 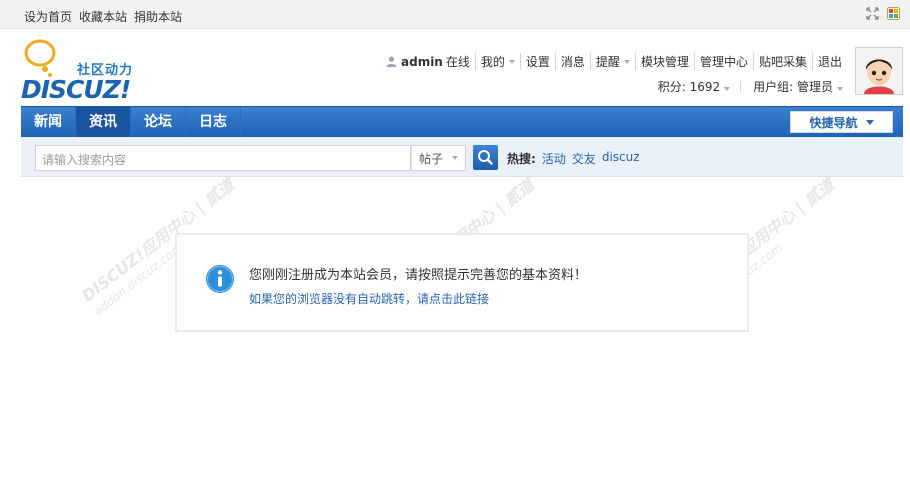 I want to click on search-icon, so click(x=485, y=157).